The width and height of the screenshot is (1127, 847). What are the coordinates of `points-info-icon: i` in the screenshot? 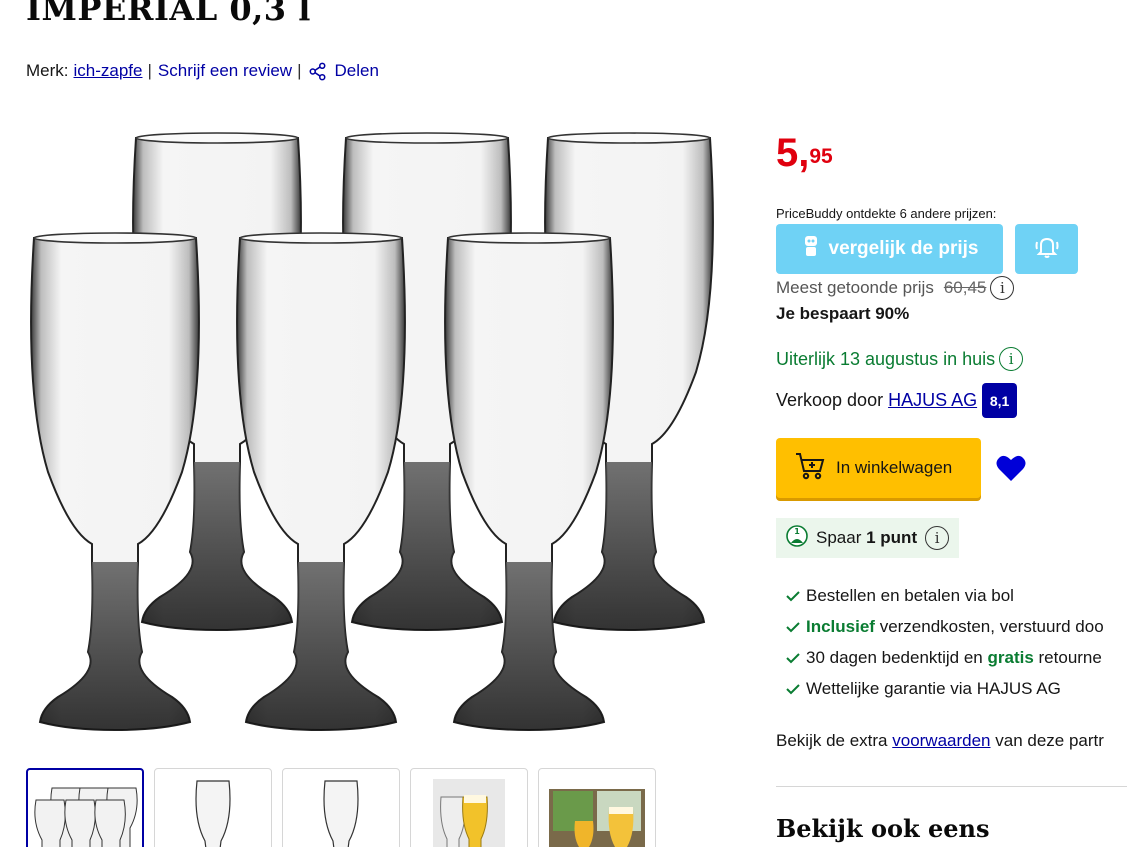 It's located at (937, 538).